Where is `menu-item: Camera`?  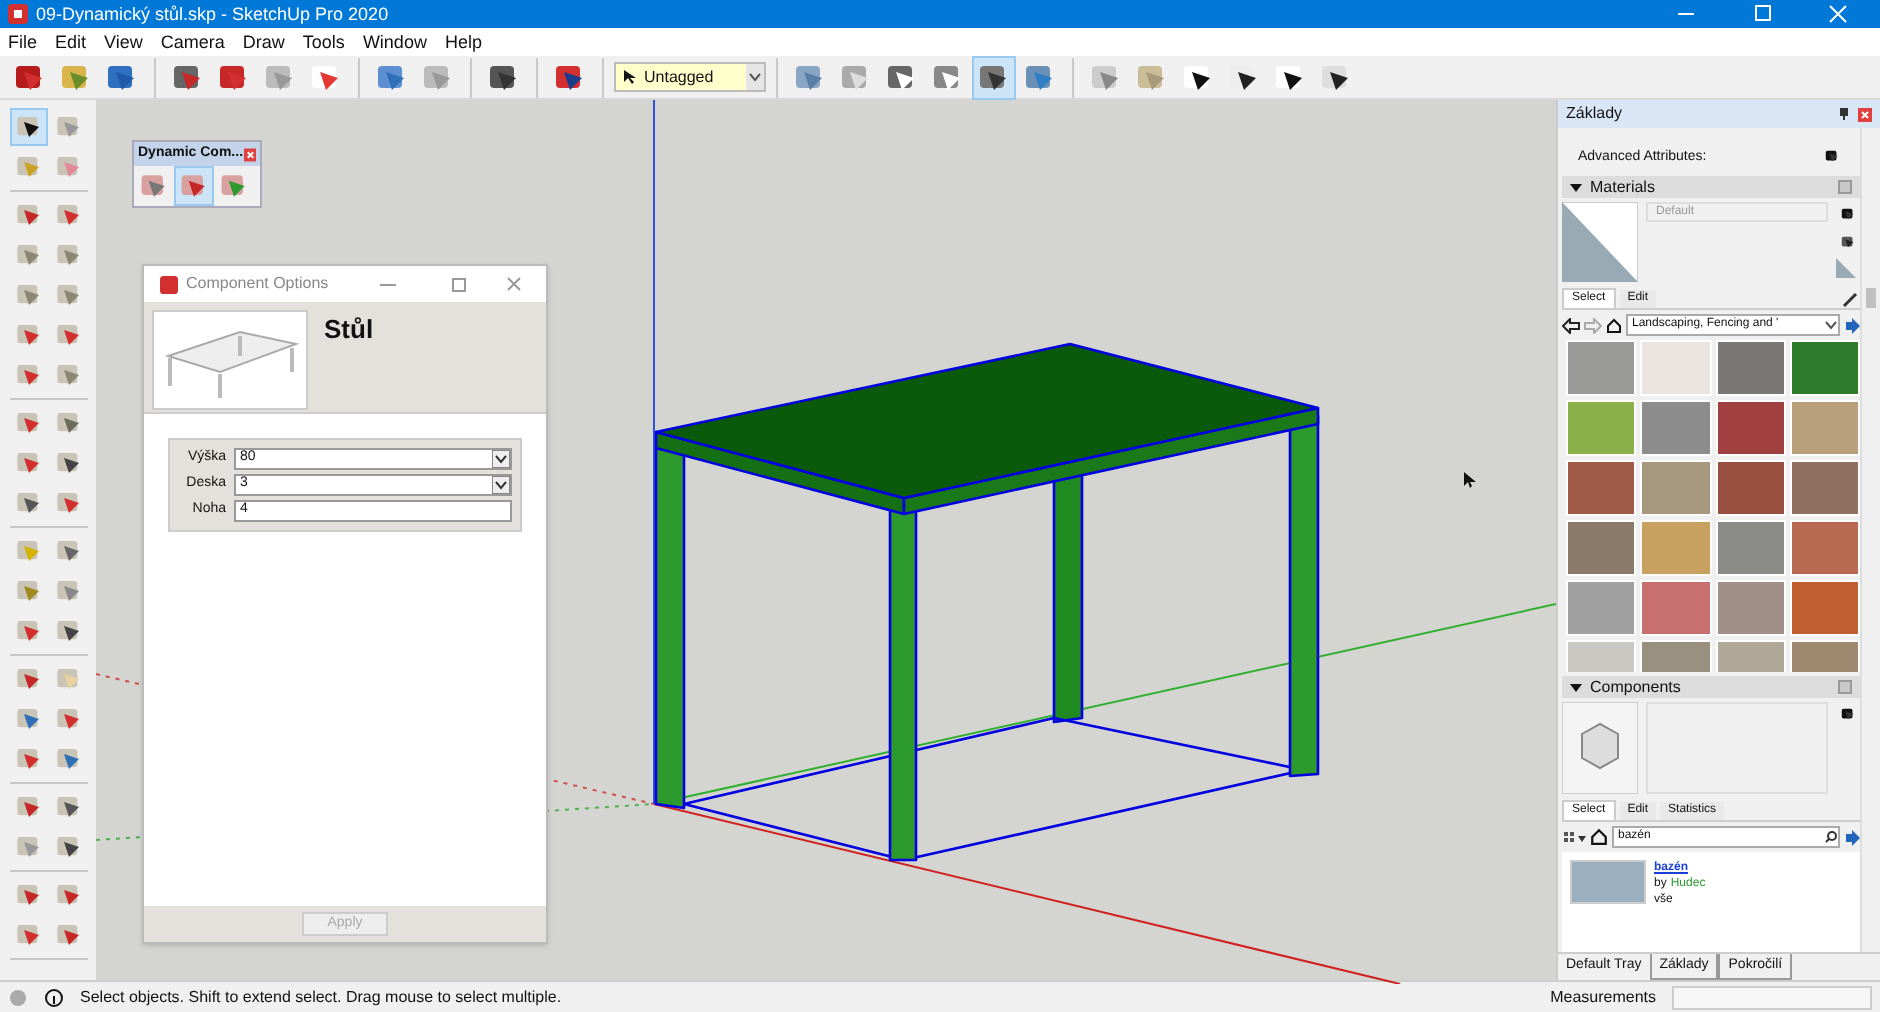 menu-item: Camera is located at coordinates (192, 42).